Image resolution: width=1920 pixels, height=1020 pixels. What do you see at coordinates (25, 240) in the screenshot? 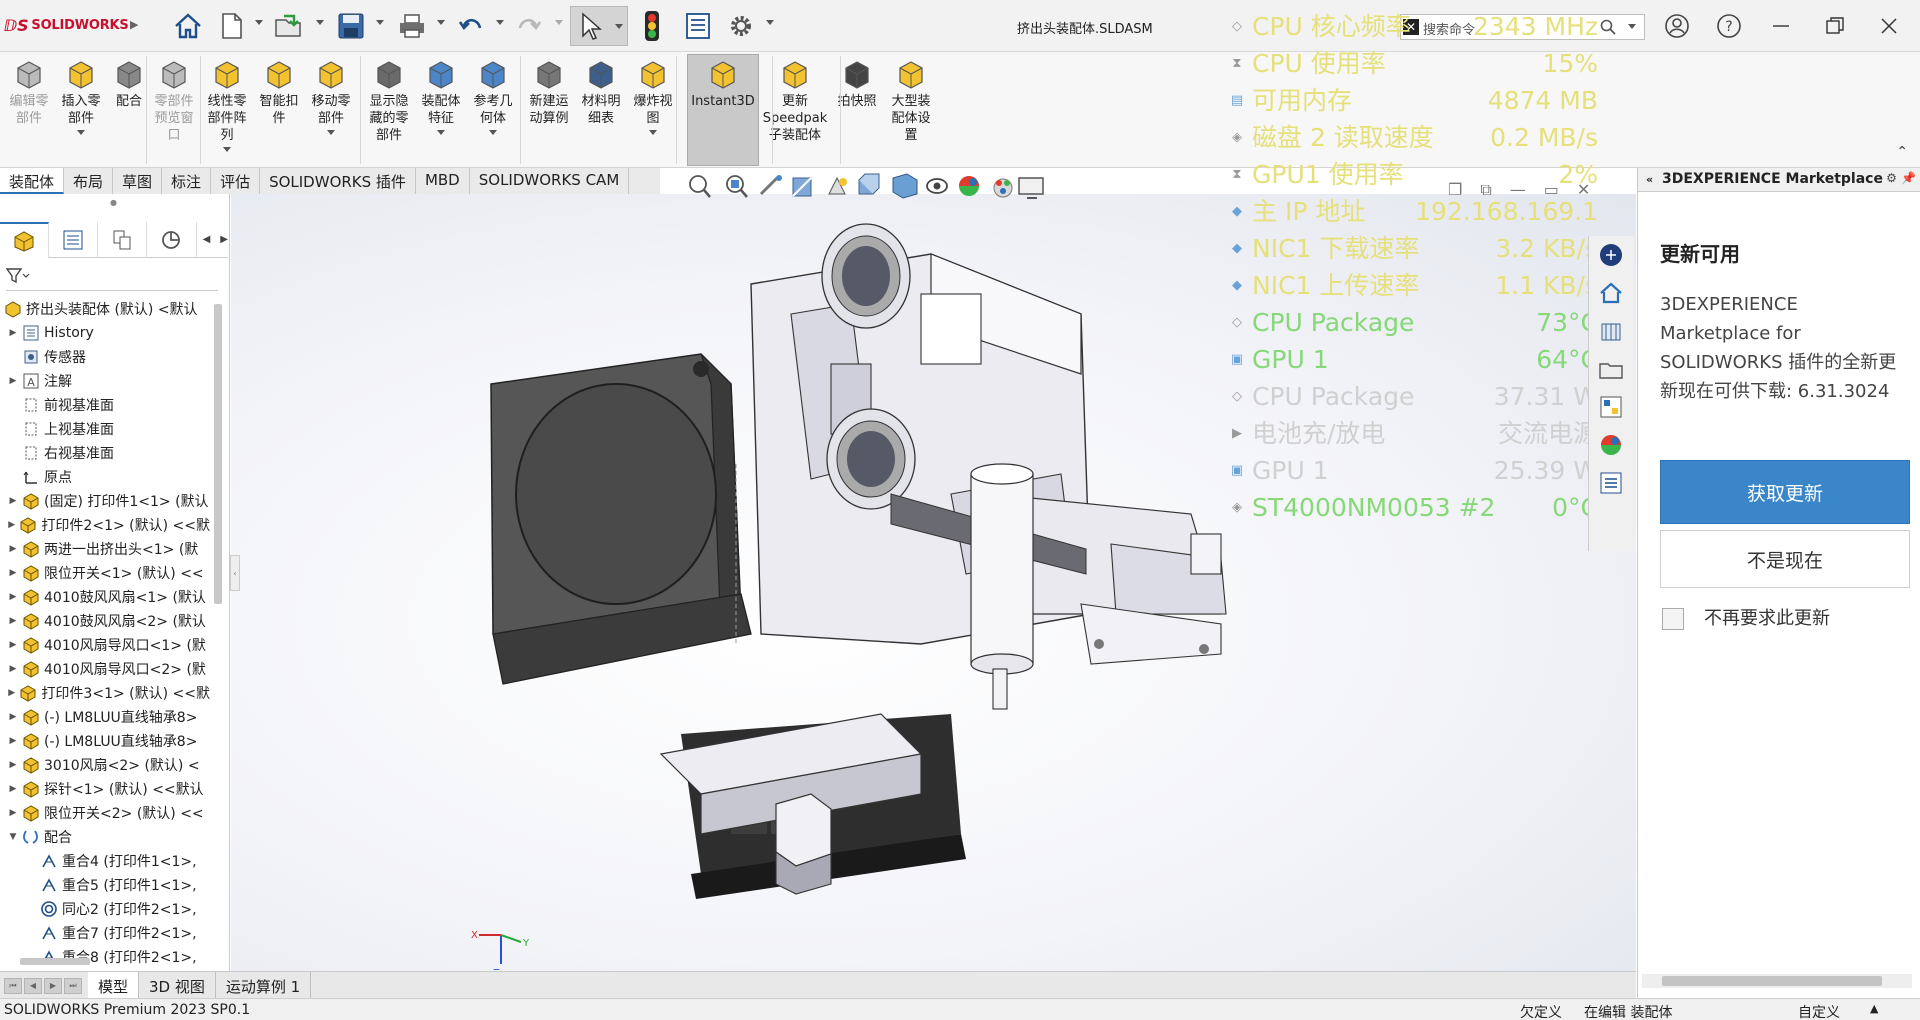
I see `feature-manager-tab` at bounding box center [25, 240].